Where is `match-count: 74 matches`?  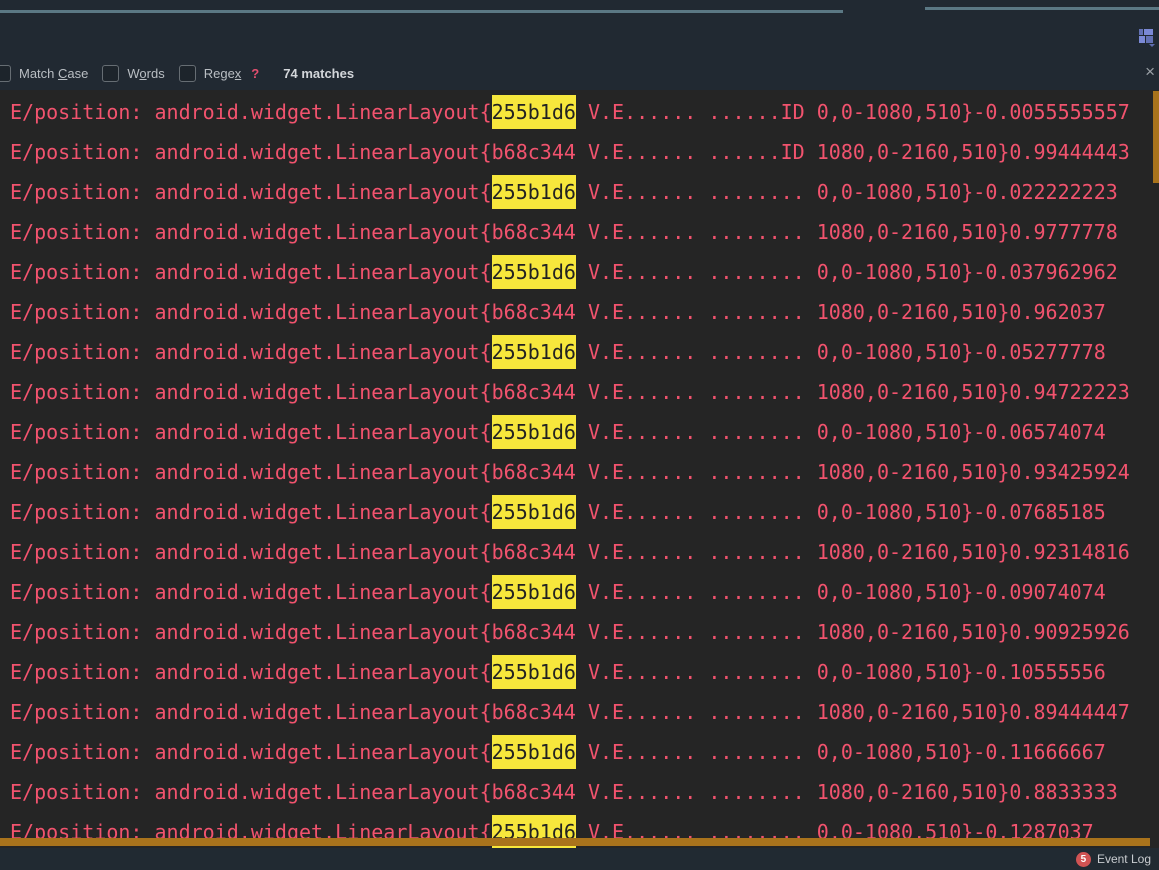 match-count: 74 matches is located at coordinates (319, 73).